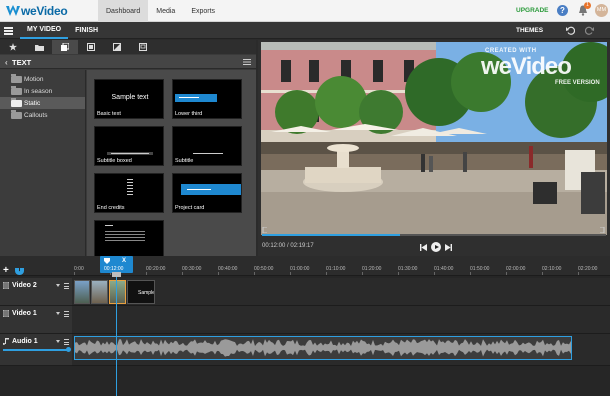 The image size is (610, 396). What do you see at coordinates (129, 238) in the screenshot?
I see `text-template-list` at bounding box center [129, 238].